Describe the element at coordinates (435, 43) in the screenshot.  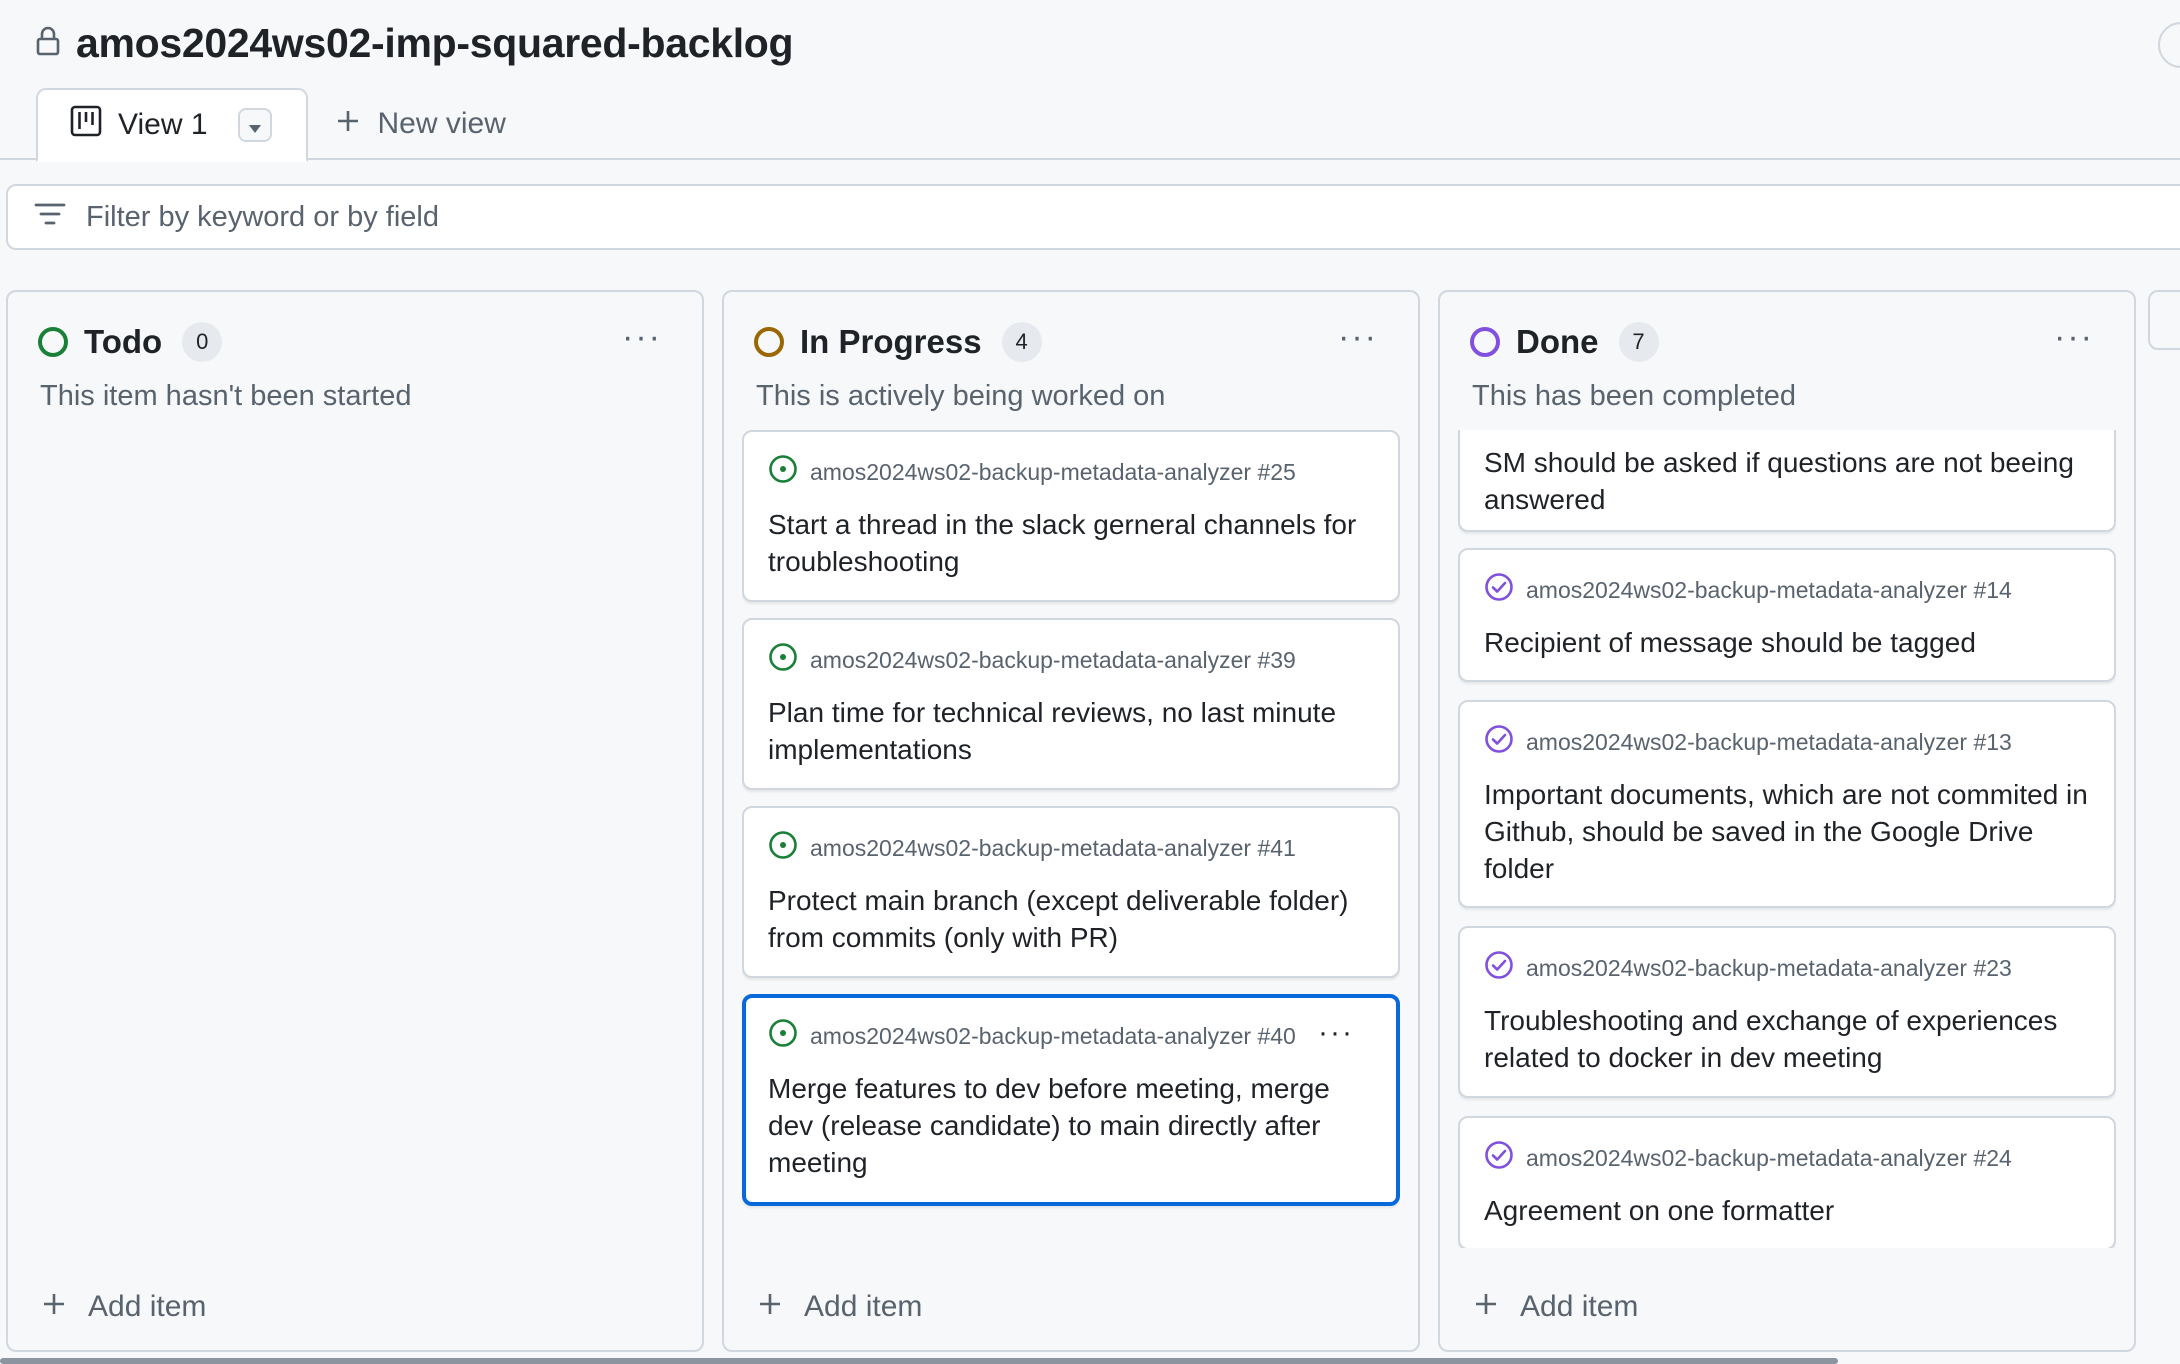
I see `project-title: amos2024ws02-imp-squared-backlog` at that location.